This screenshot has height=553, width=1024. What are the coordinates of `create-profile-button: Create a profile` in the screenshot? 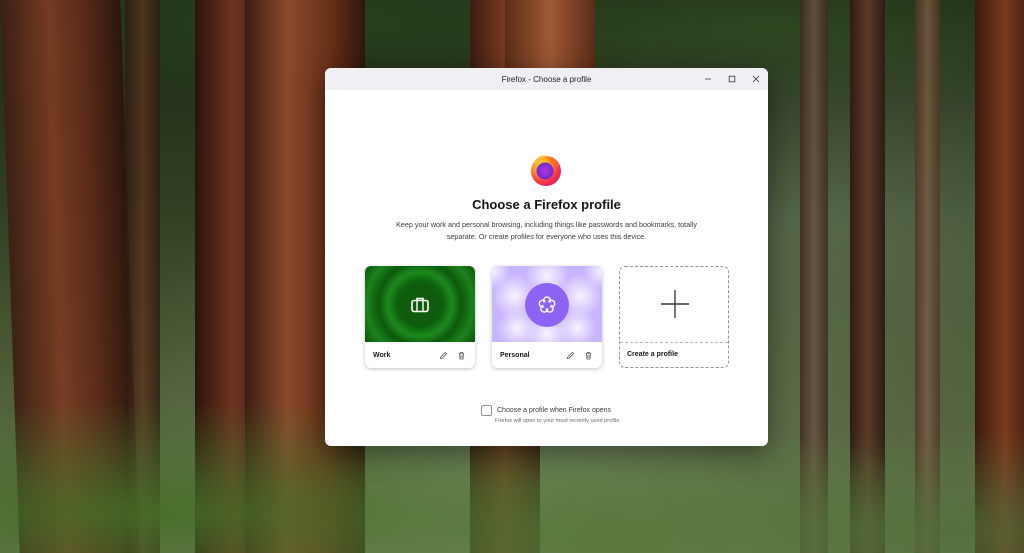 It's located at (674, 317).